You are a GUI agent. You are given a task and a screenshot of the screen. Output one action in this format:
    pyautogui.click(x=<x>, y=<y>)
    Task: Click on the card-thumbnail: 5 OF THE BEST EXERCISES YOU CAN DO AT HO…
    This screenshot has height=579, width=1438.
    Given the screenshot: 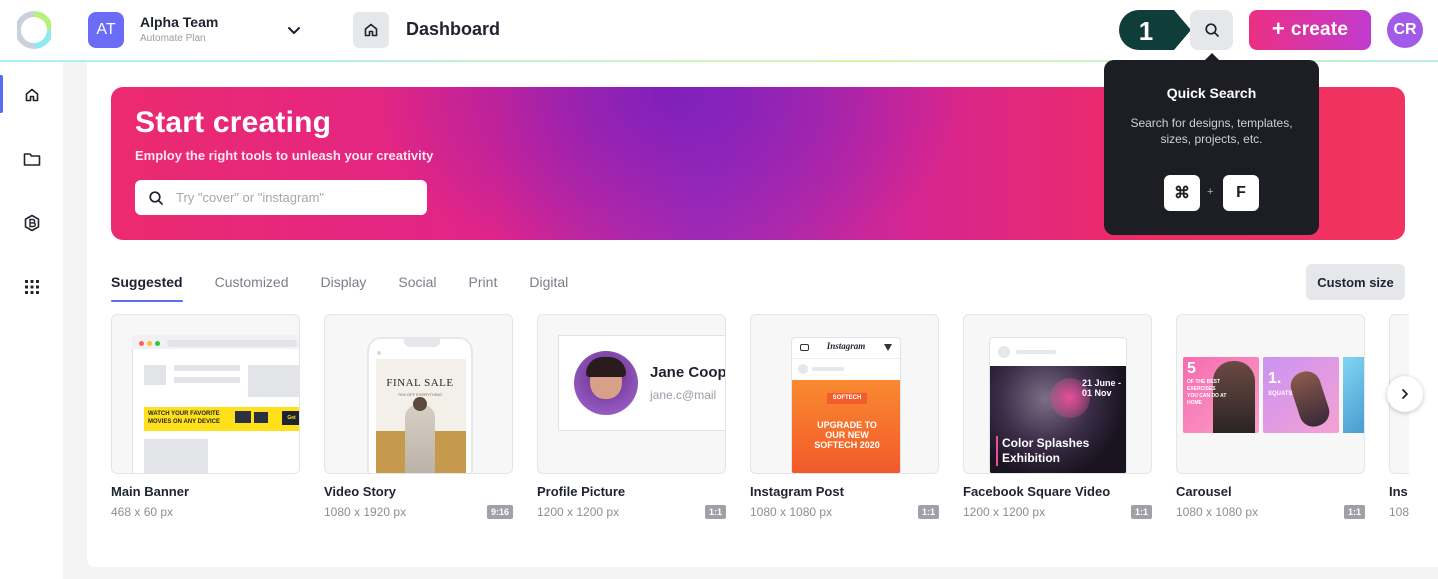 What is the action you would take?
    pyautogui.click(x=1270, y=394)
    